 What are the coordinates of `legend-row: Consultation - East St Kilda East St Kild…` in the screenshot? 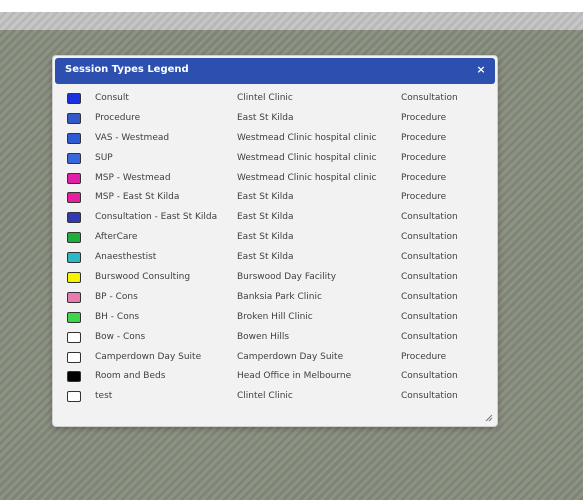 It's located at (275, 220).